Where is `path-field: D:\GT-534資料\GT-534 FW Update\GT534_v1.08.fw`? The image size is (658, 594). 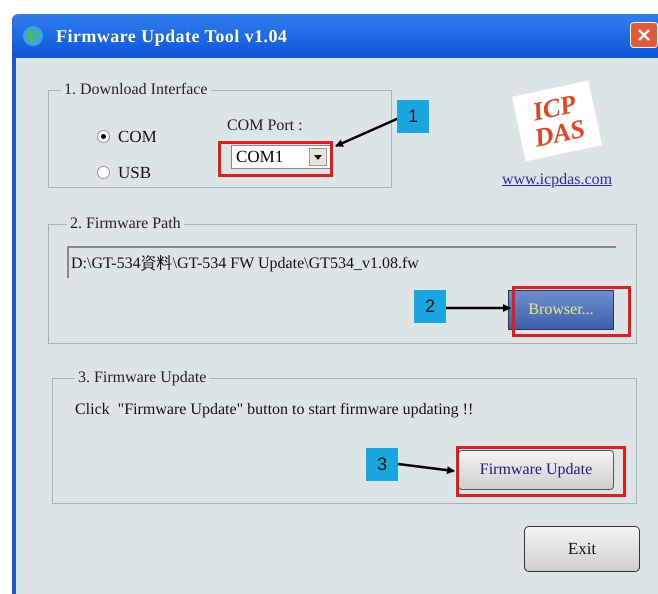
path-field: D:\GT-534資料\GT-534 FW Update\GT534_v1.08.fw is located at coordinates (341, 262).